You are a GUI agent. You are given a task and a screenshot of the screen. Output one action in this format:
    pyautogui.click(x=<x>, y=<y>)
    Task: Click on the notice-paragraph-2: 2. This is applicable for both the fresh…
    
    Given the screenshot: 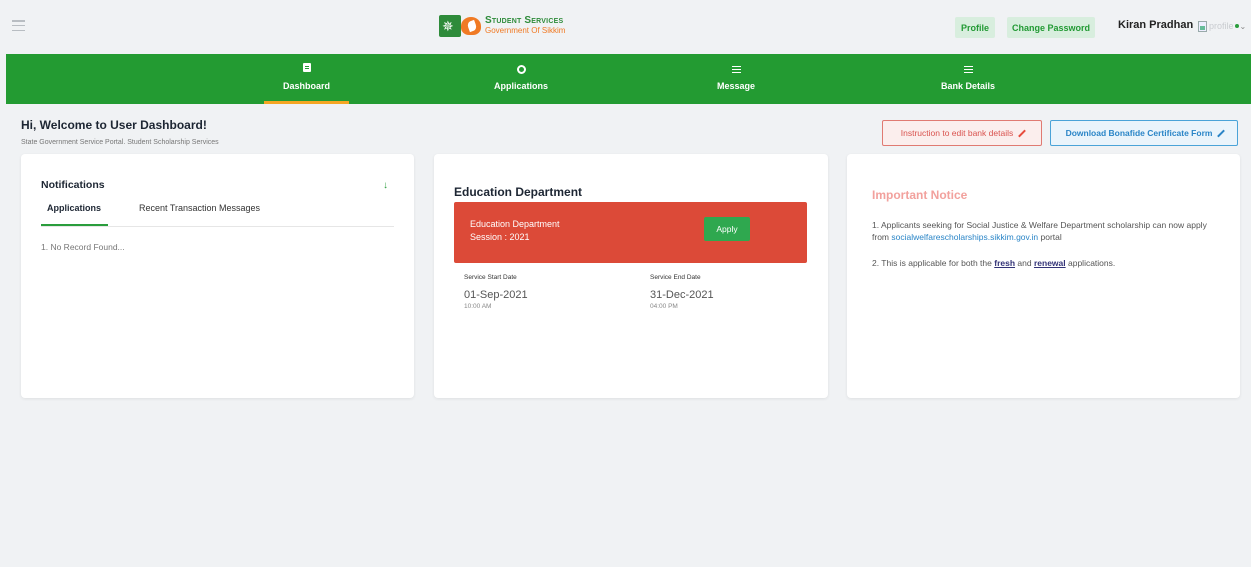 What is the action you would take?
    pyautogui.click(x=1047, y=263)
    